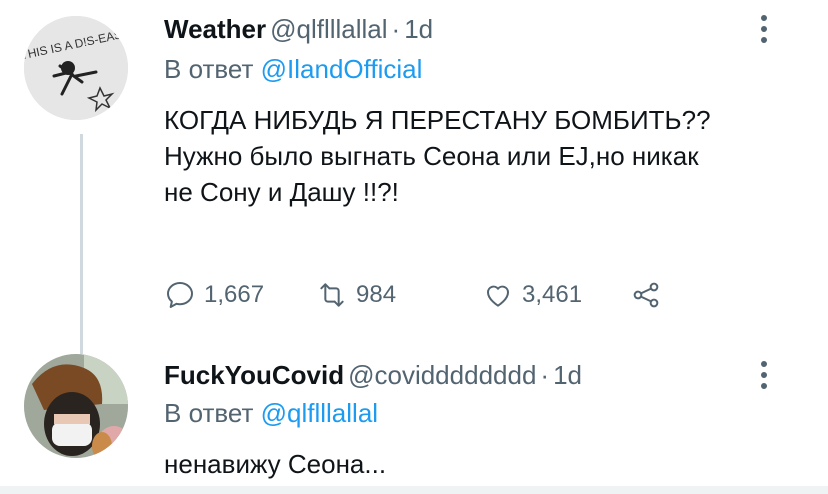 The image size is (828, 494). What do you see at coordinates (234, 294) in the screenshot?
I see `reply-count: 1,667` at bounding box center [234, 294].